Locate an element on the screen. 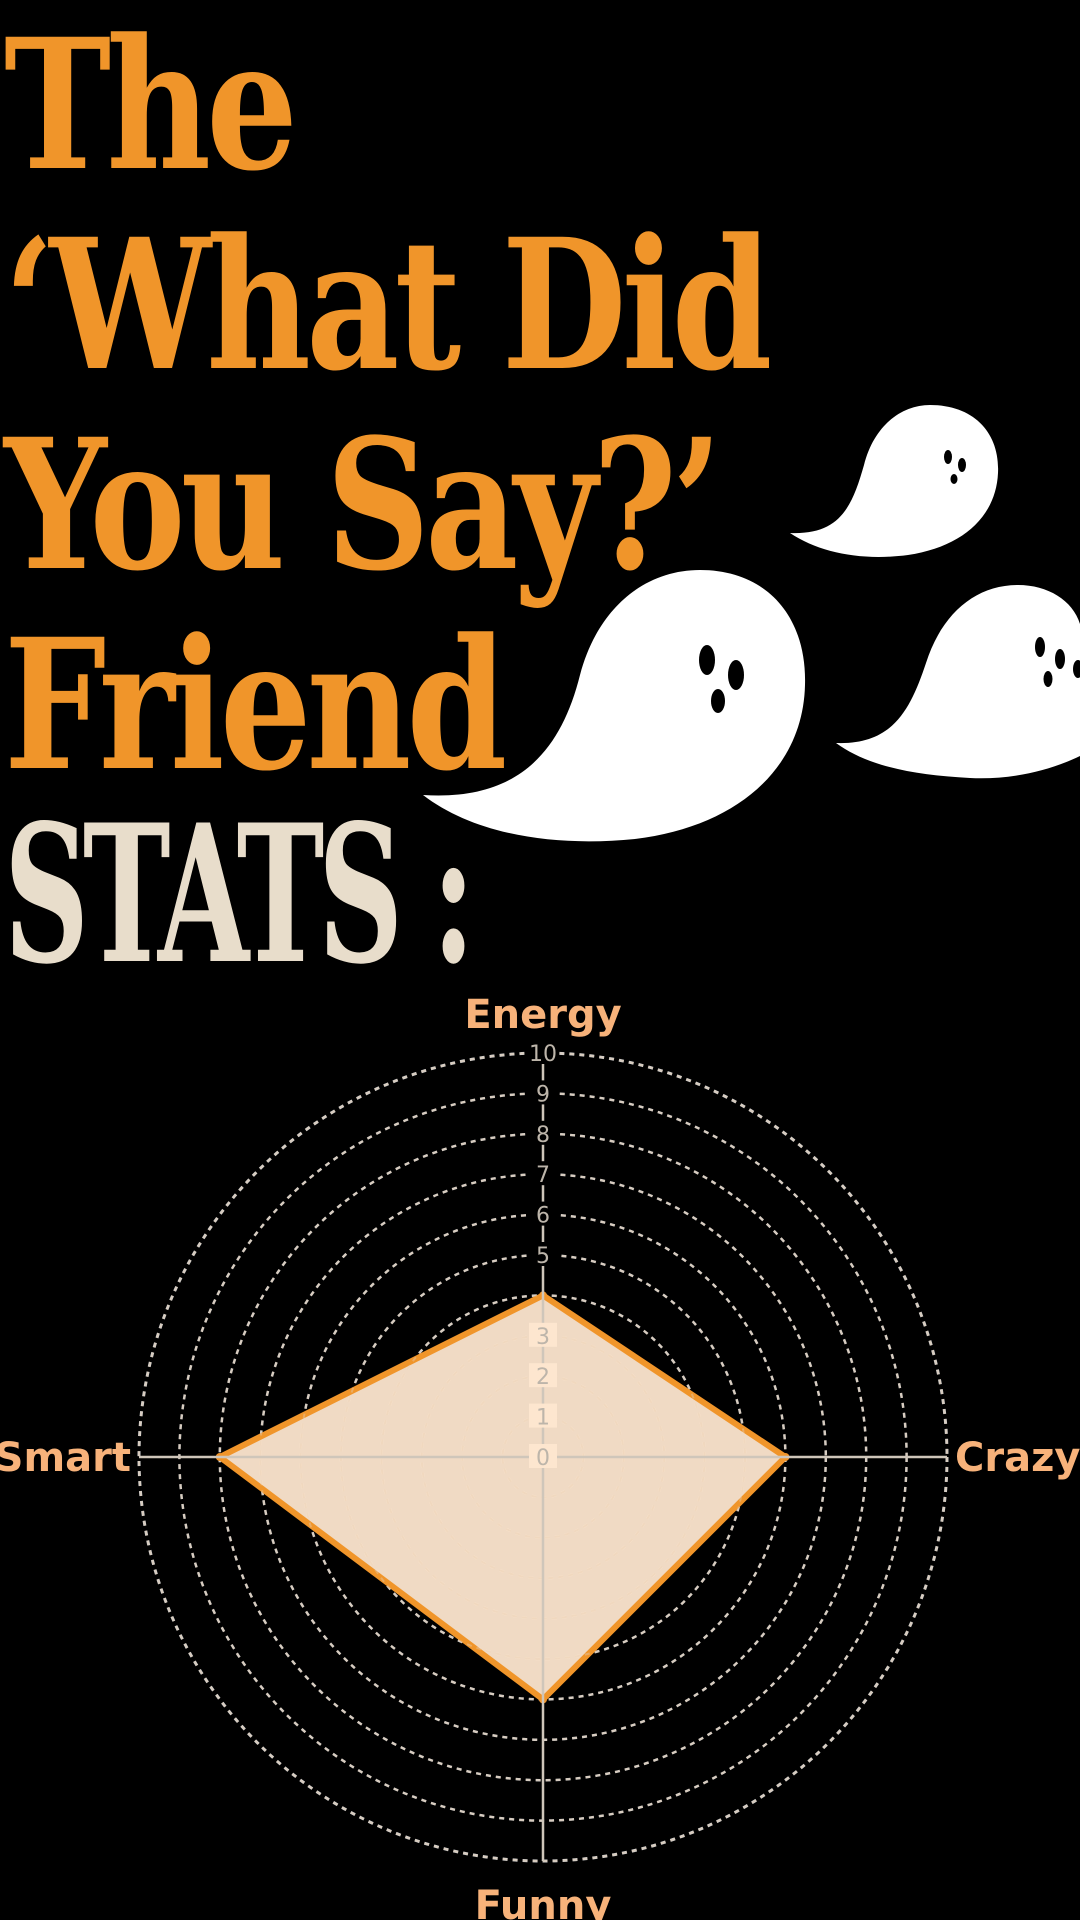 This screenshot has width=1080, height=1920. tick-label-1: 1 is located at coordinates (543, 1418).